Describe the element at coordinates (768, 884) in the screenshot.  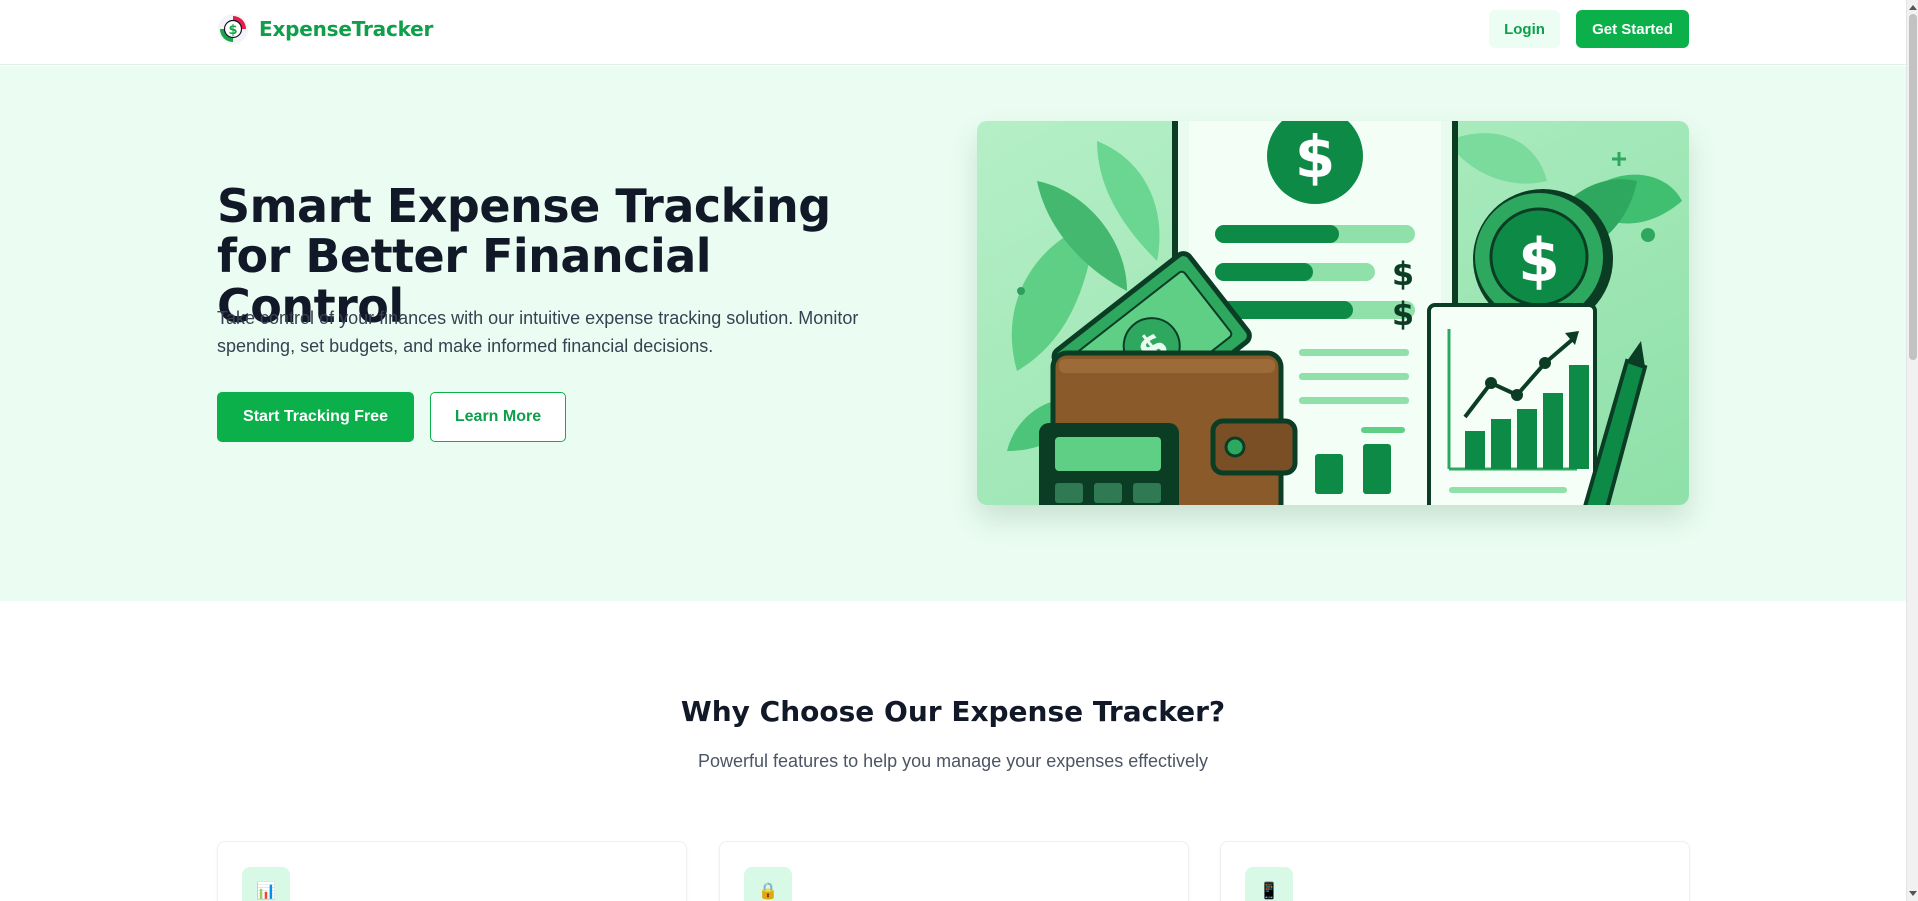
I see `lock-icon: 🔒` at that location.